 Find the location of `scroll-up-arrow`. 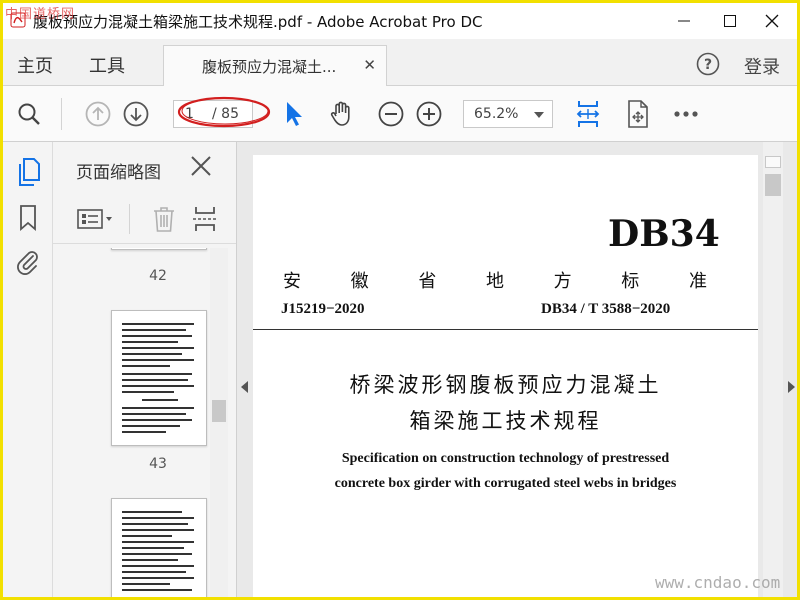

scroll-up-arrow is located at coordinates (773, 162).